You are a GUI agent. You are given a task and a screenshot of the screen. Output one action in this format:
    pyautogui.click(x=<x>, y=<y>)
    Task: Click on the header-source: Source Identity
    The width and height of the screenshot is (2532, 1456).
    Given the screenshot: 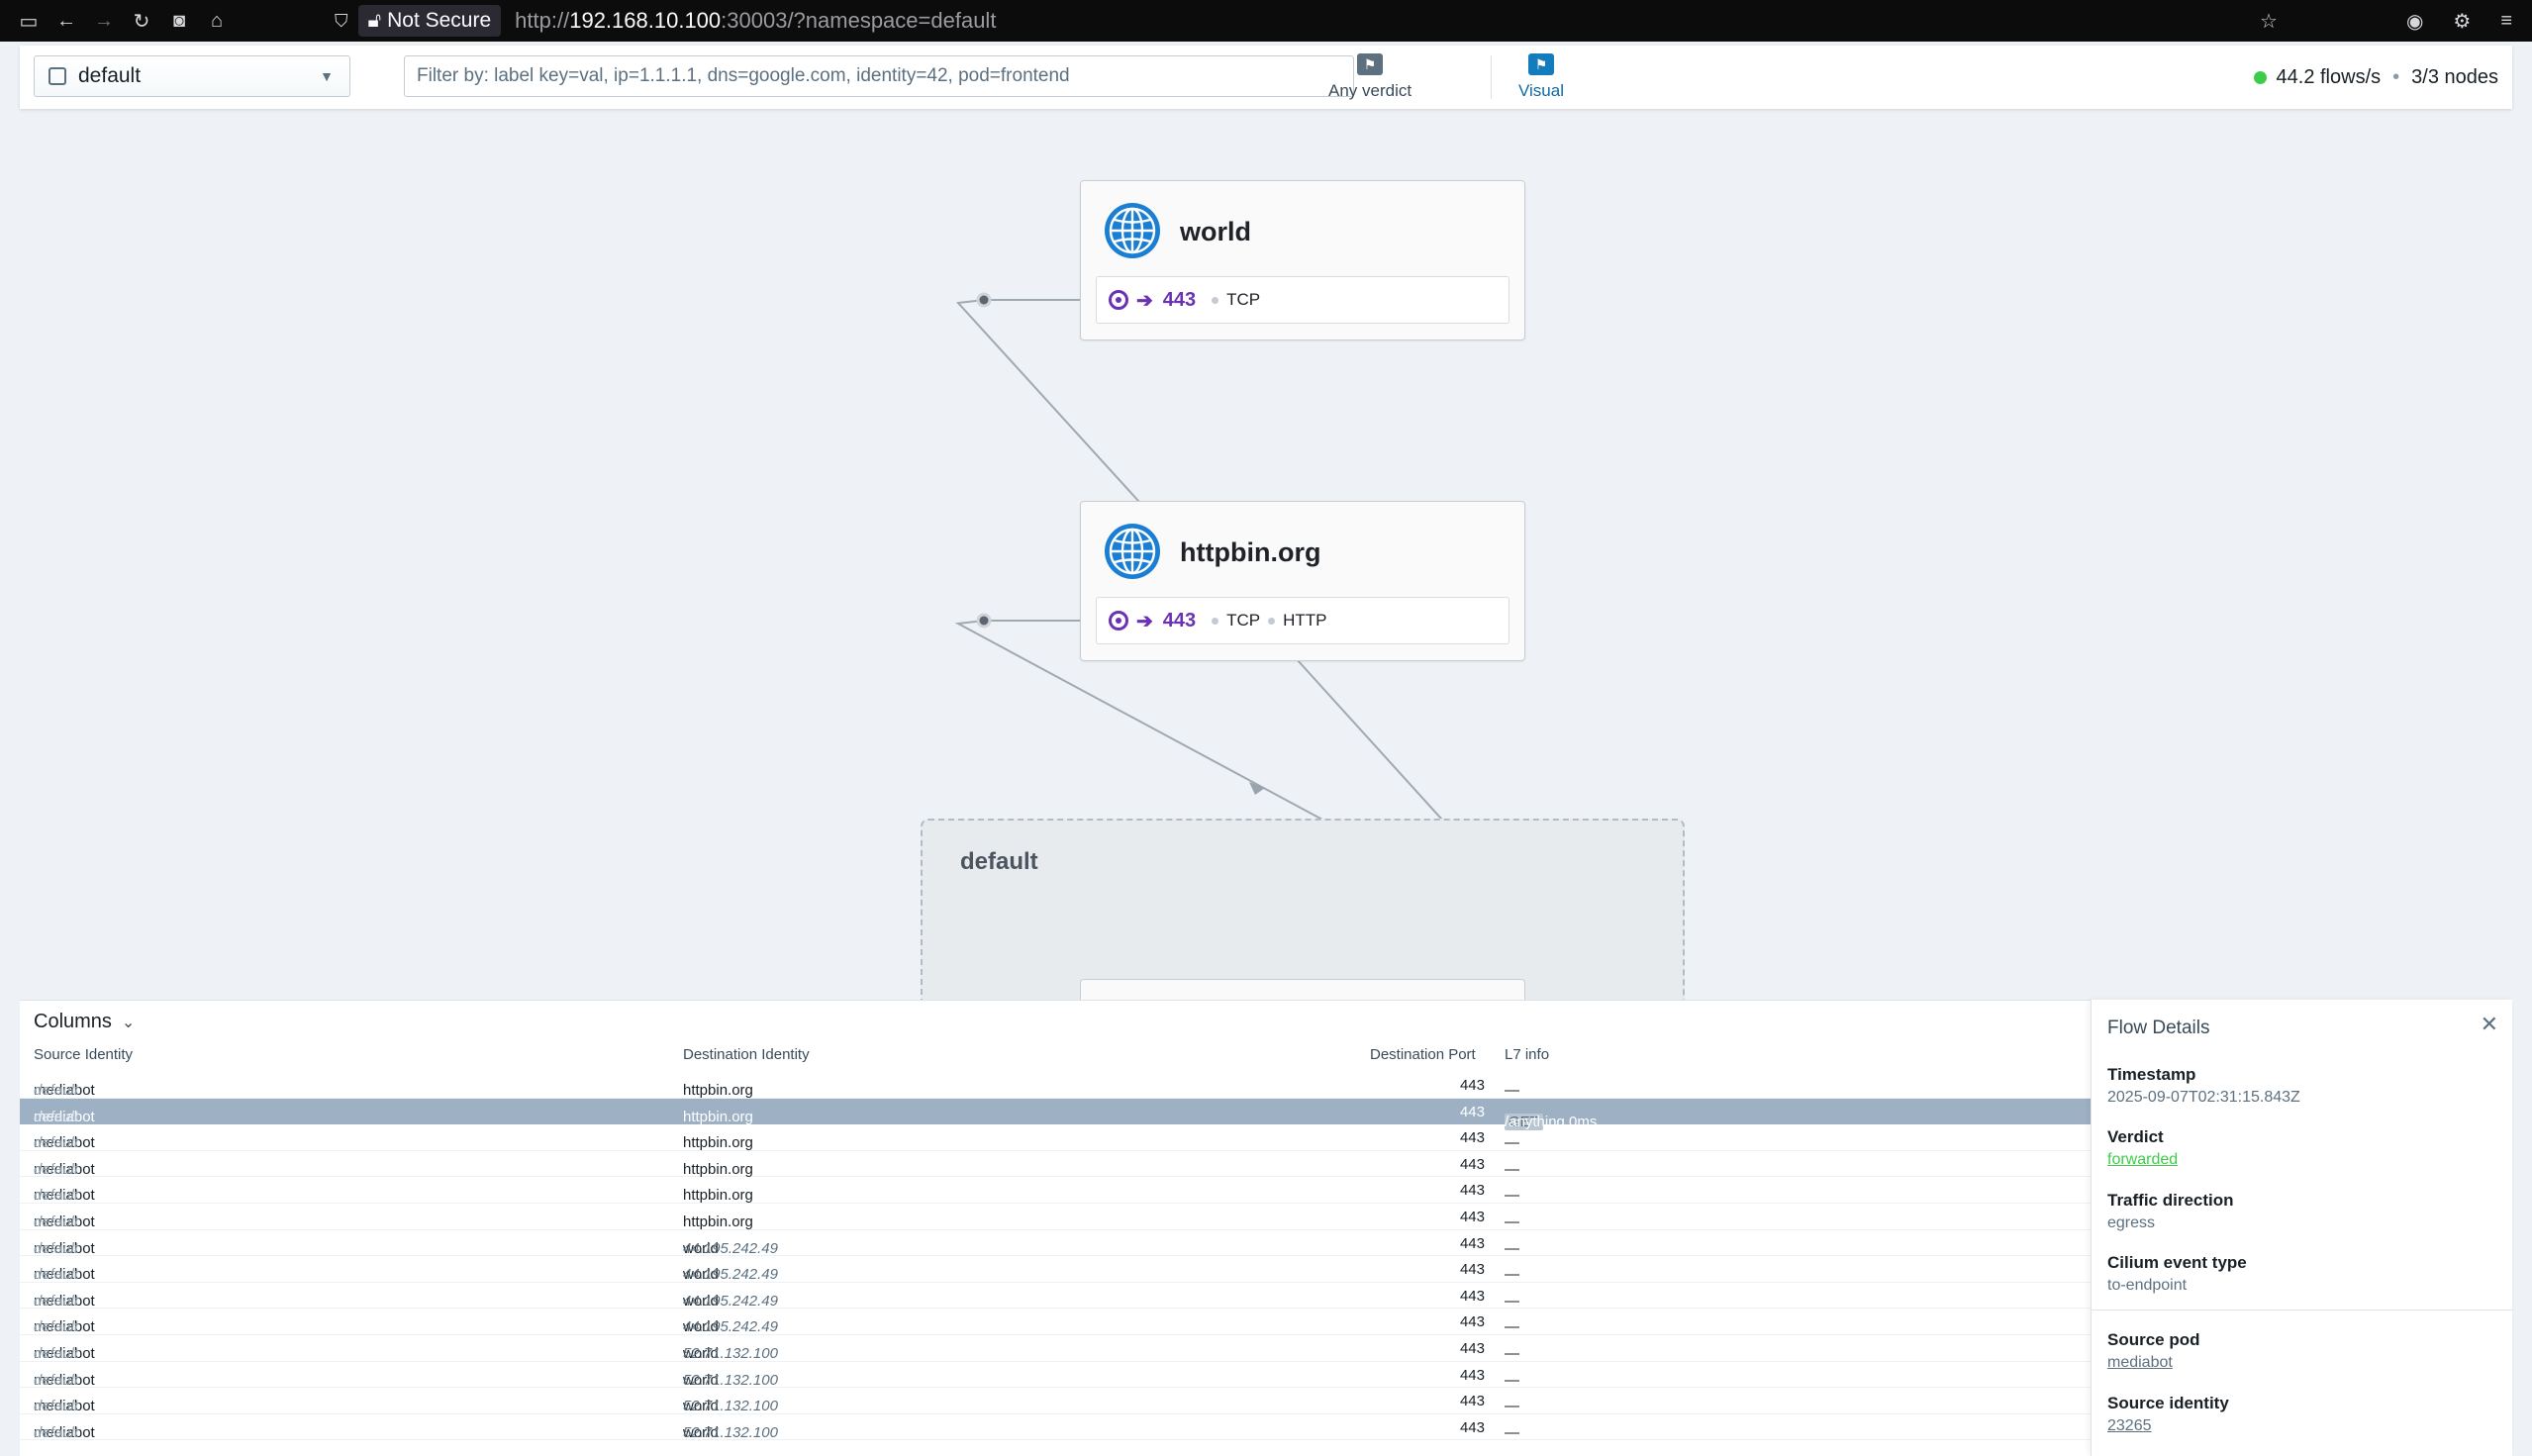 What is the action you would take?
    pyautogui.click(x=83, y=1054)
    